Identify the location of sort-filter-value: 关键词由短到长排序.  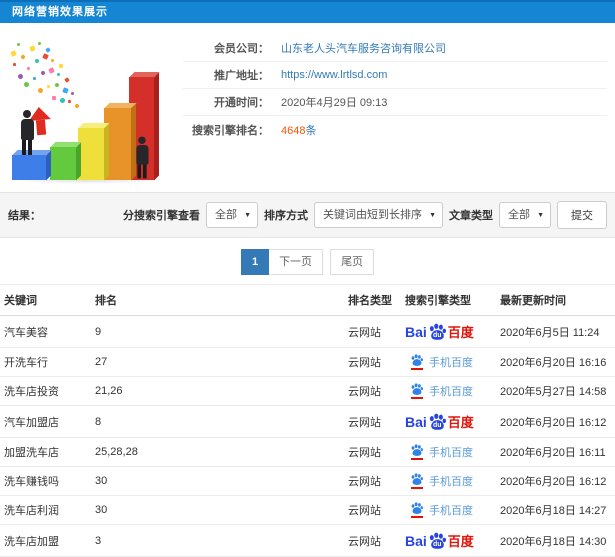
(372, 215).